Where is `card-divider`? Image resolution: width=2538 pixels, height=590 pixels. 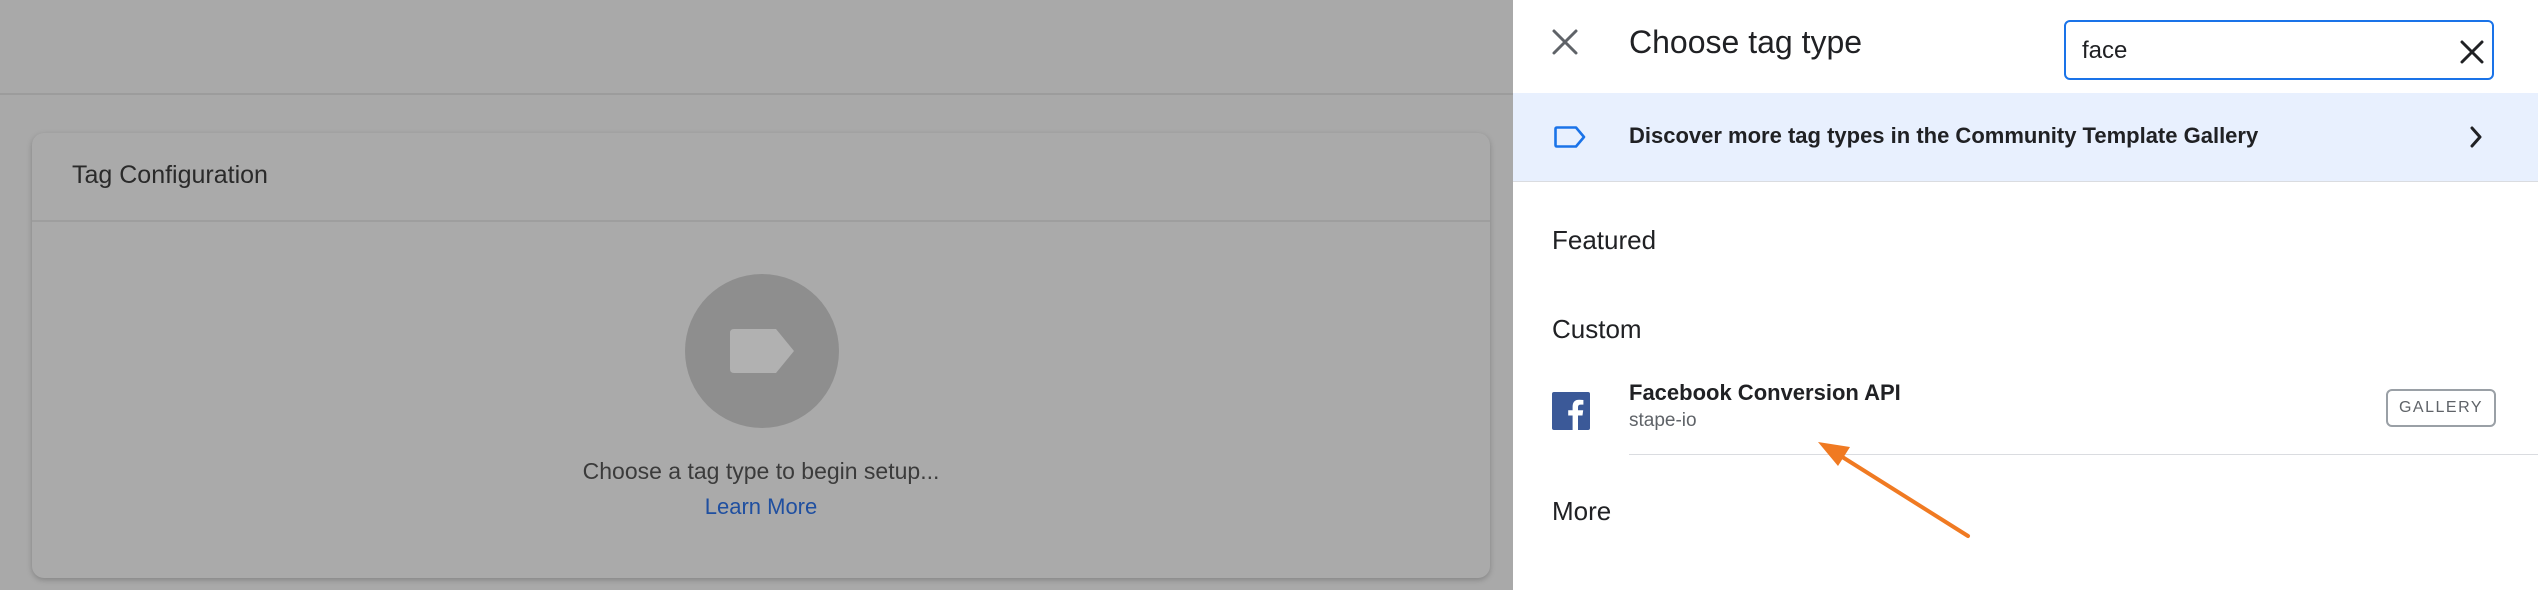 card-divider is located at coordinates (761, 221).